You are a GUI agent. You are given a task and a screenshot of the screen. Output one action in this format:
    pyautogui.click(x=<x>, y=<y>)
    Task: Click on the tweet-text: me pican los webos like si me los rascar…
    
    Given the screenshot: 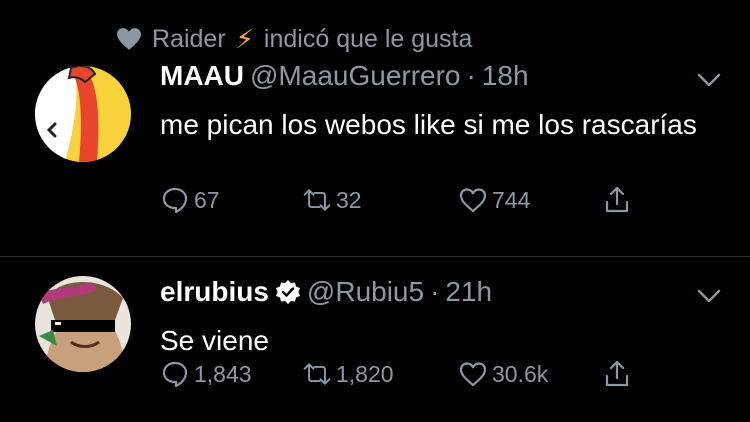 What is the action you would take?
    pyautogui.click(x=428, y=124)
    